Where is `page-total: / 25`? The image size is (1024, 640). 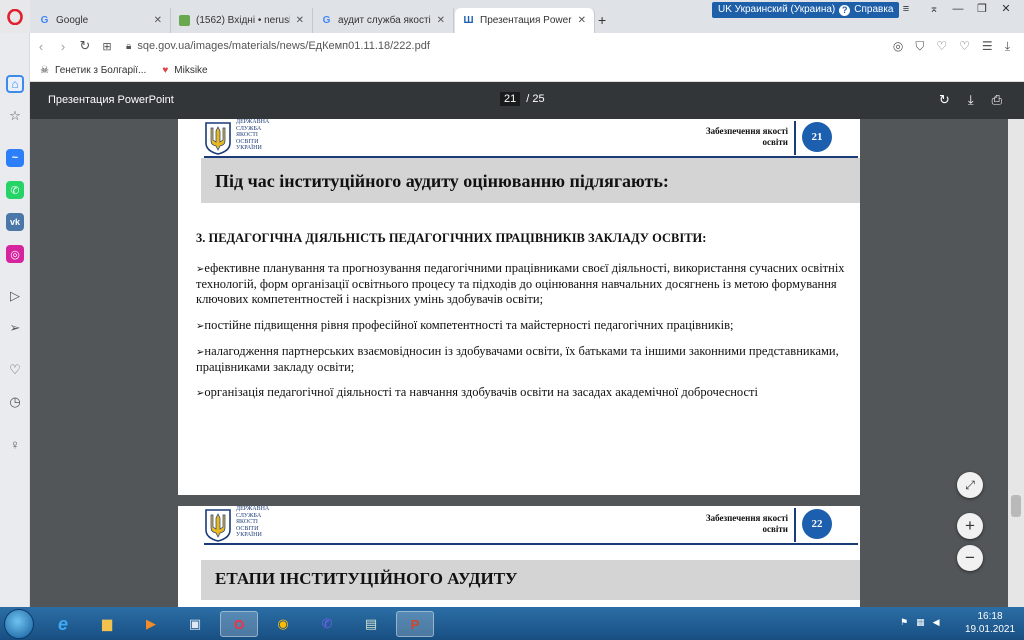
page-total: / 25 is located at coordinates (535, 99).